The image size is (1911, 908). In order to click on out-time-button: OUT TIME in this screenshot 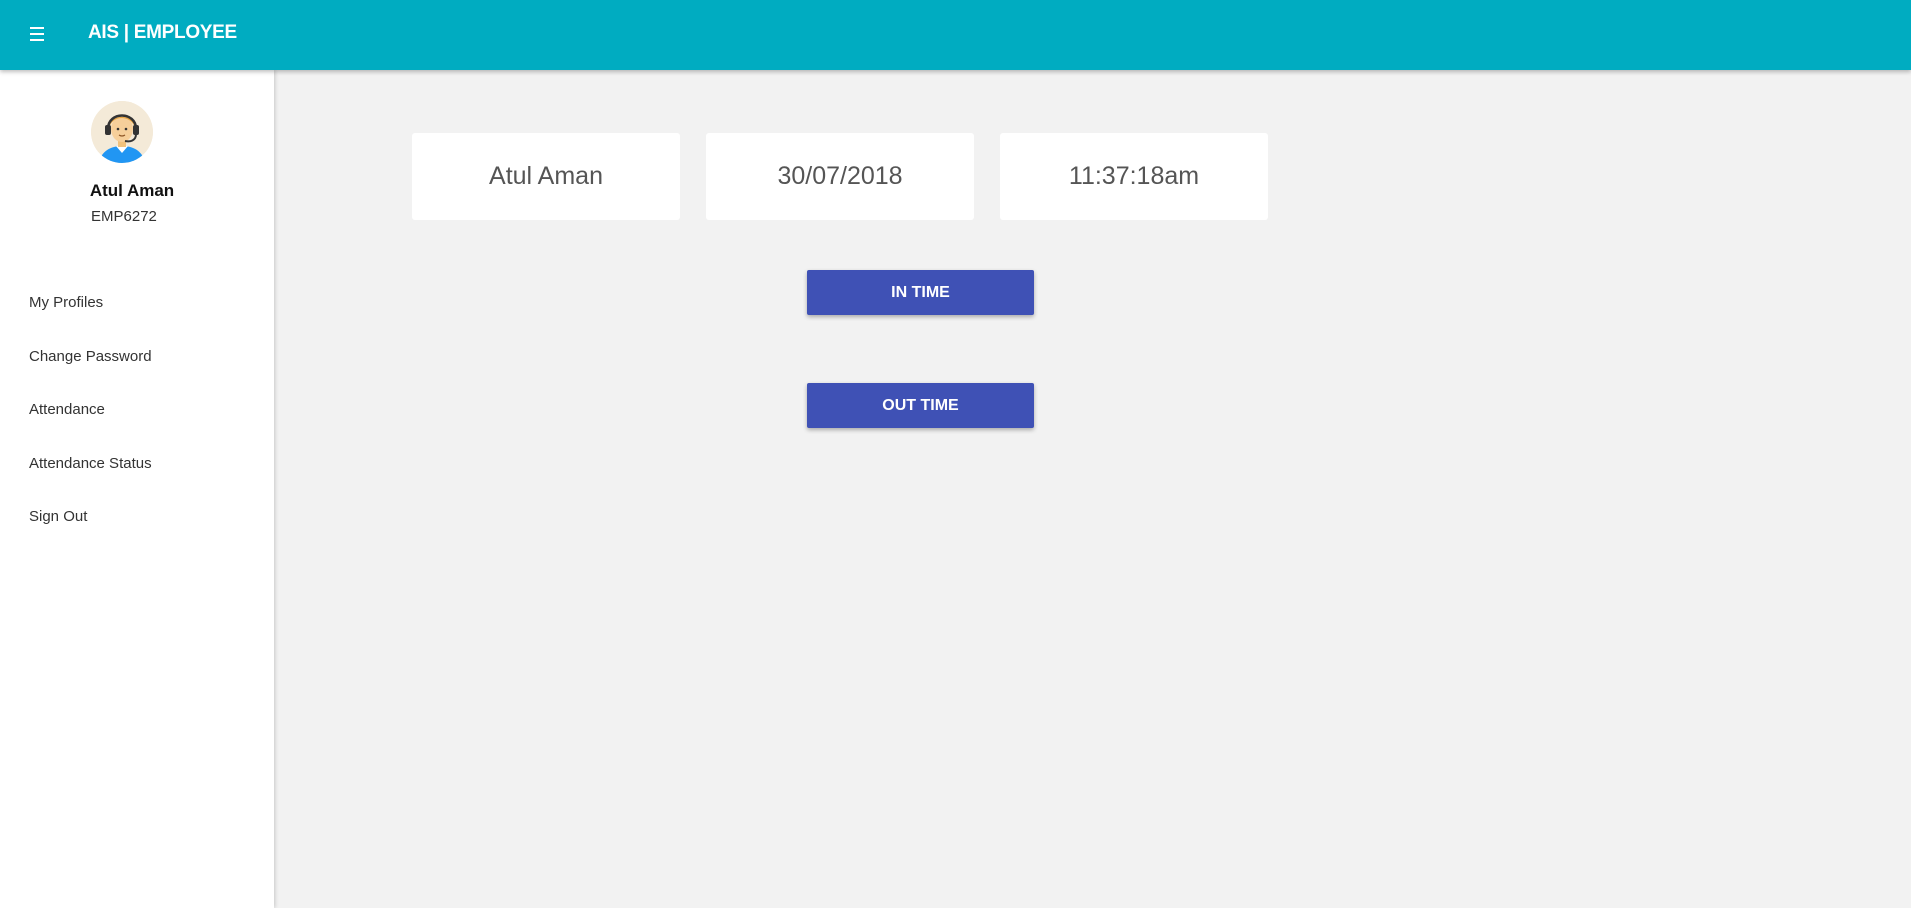, I will do `click(920, 405)`.